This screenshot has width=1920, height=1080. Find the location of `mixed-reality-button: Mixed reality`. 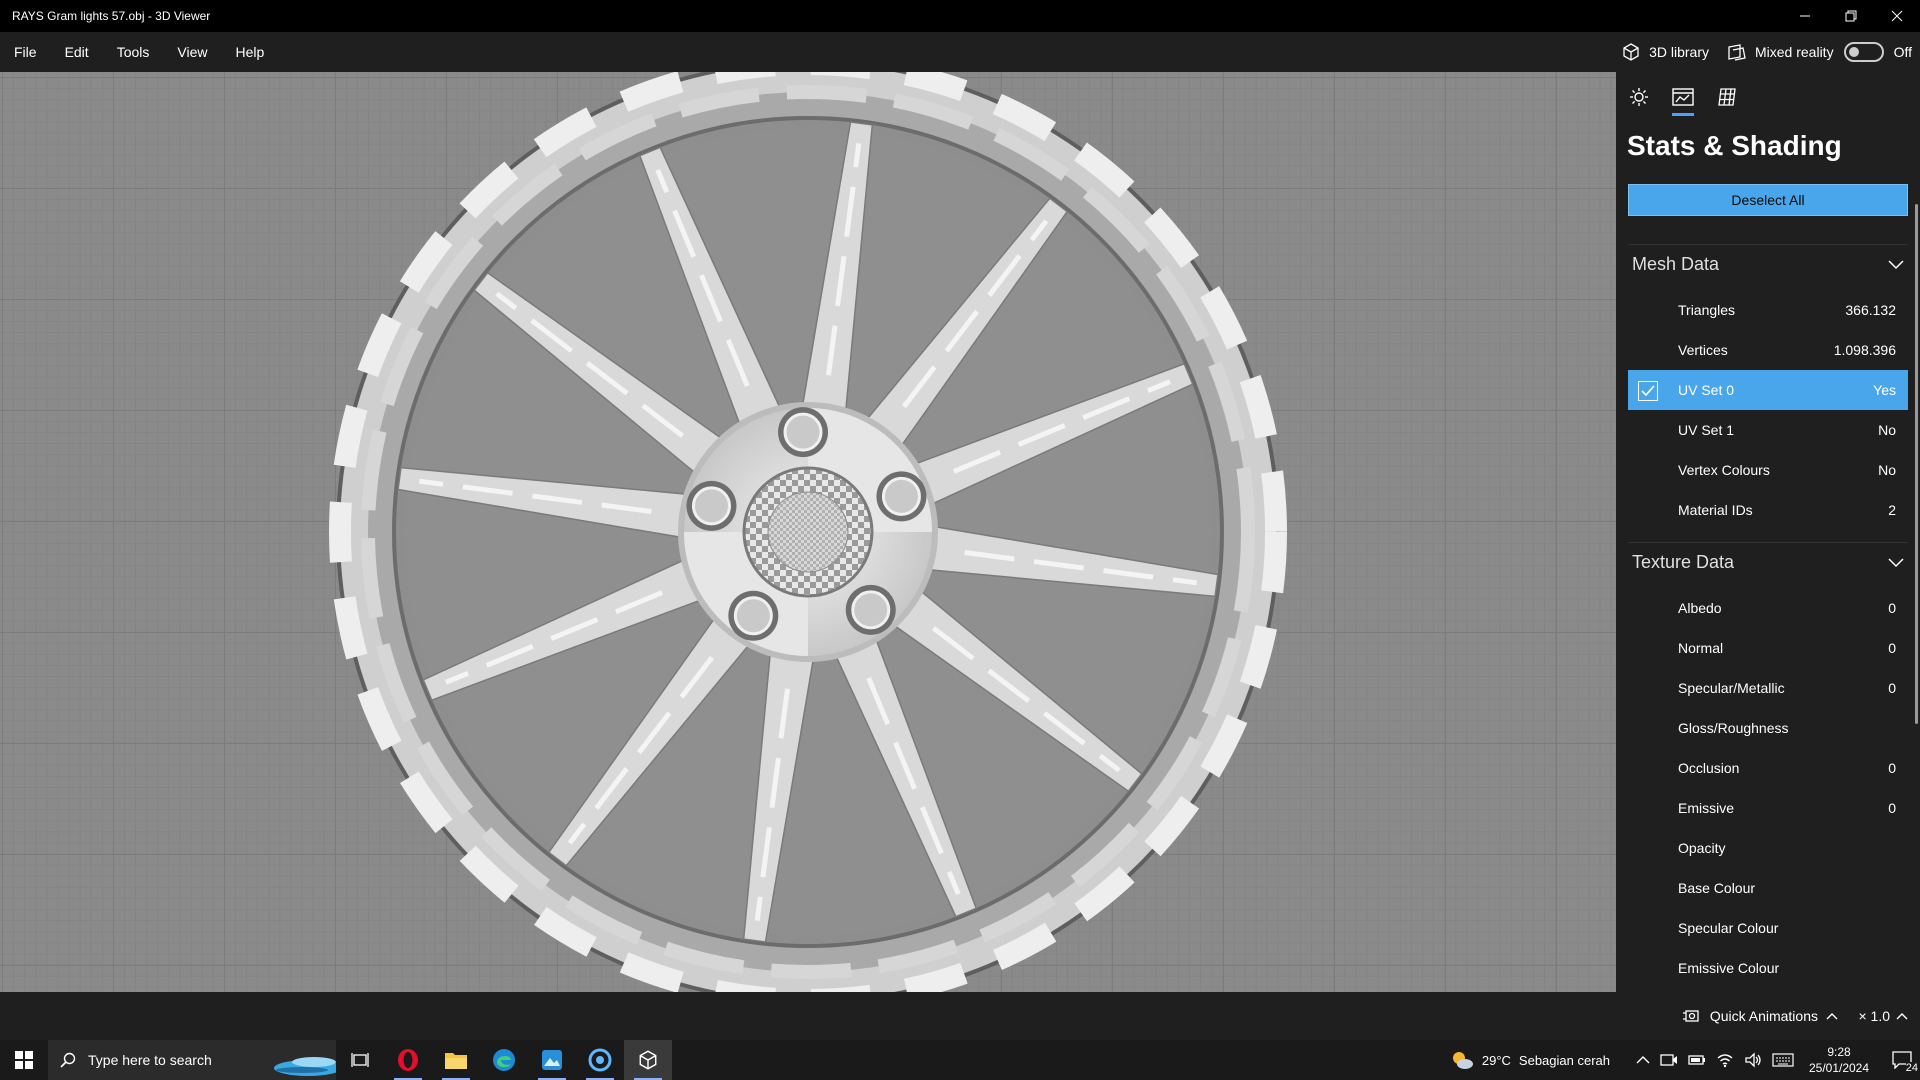

mixed-reality-button: Mixed reality is located at coordinates (1780, 52).